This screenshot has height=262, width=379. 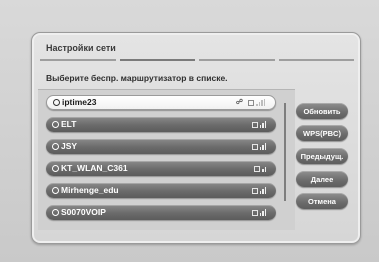 What do you see at coordinates (322, 179) in the screenshot?
I see `next-button: Далее` at bounding box center [322, 179].